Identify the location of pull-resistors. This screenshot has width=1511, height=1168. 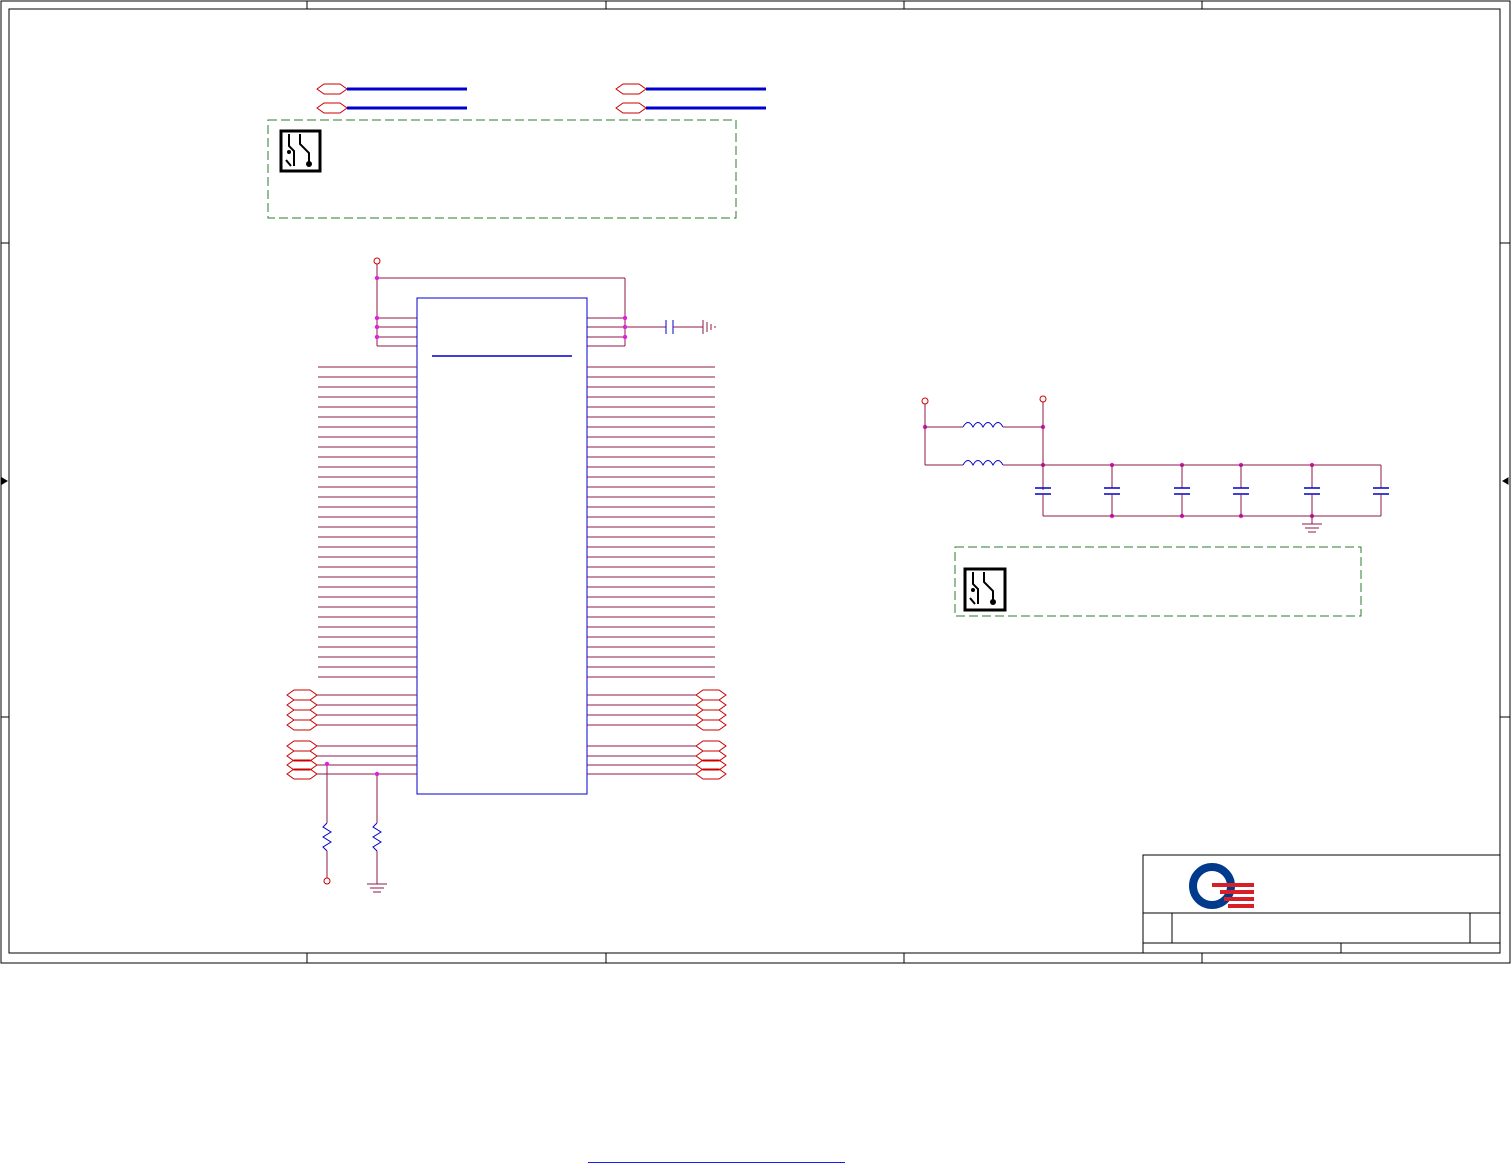
(354, 828).